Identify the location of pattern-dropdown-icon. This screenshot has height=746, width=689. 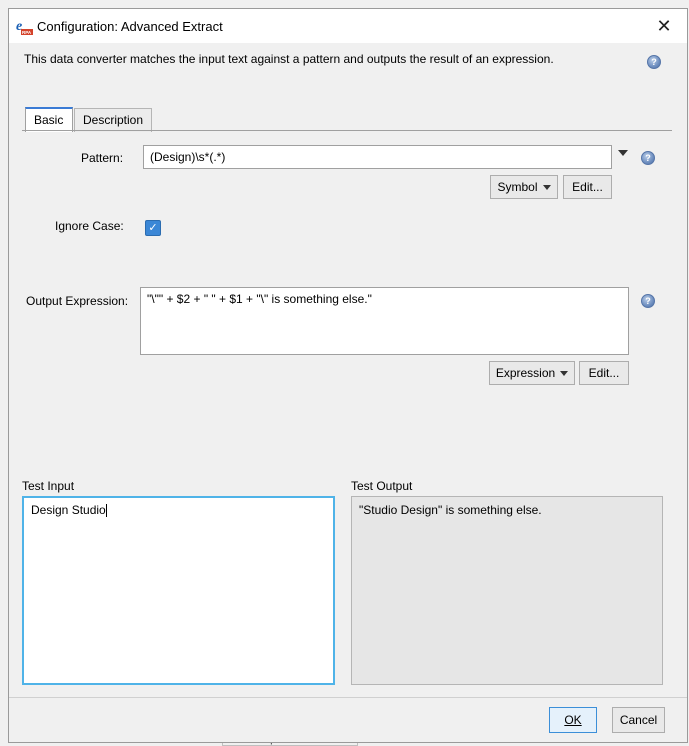
(623, 153).